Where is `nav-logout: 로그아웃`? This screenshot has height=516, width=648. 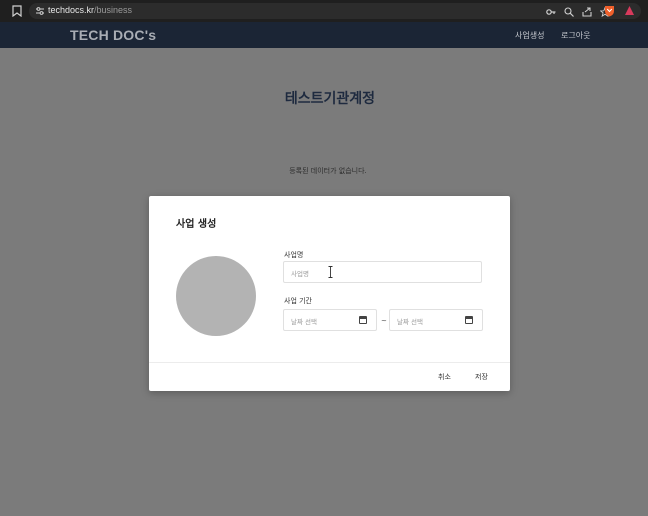 nav-logout: 로그아웃 is located at coordinates (575, 35).